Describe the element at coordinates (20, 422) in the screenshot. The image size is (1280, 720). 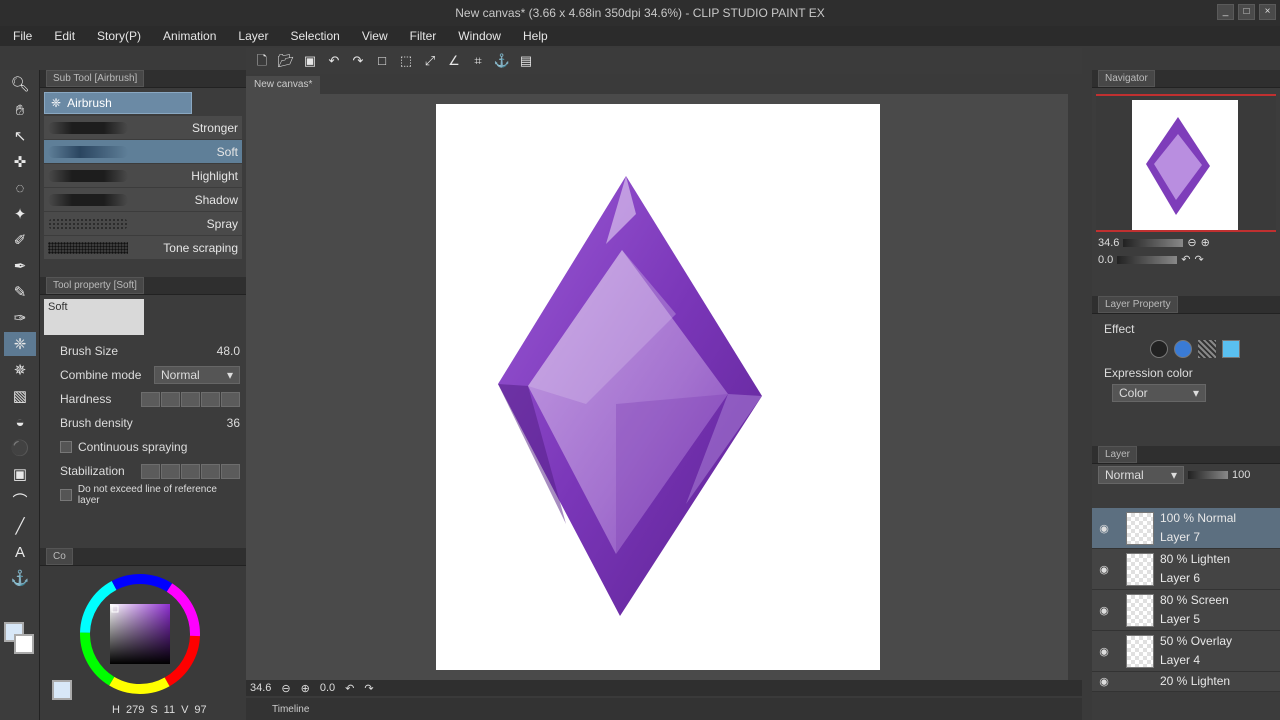
I see `blend-tool-icon: ◒` at that location.